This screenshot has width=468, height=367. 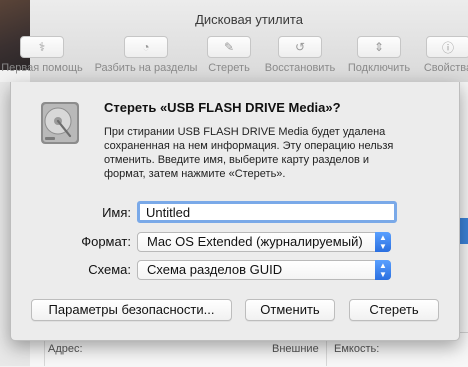 I want to click on address-label: Адрес:, so click(x=65, y=349).